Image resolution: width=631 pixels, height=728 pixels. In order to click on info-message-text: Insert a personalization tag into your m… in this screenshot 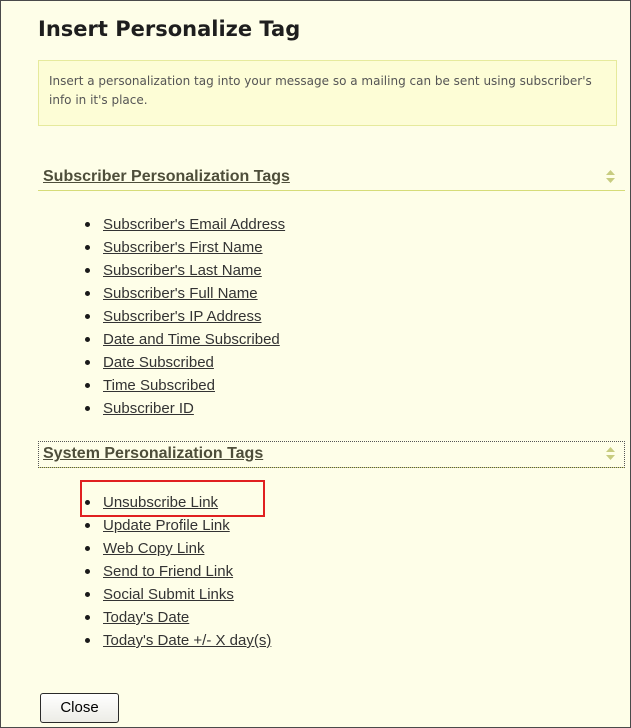, I will do `click(320, 90)`.